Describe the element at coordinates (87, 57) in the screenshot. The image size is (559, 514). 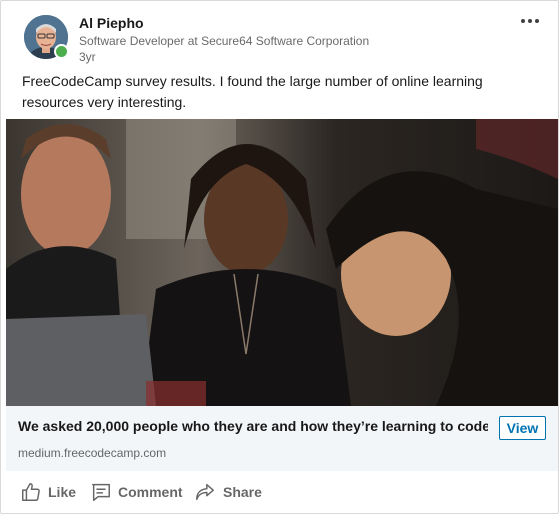
I see `post-timestamp: 3yr` at that location.